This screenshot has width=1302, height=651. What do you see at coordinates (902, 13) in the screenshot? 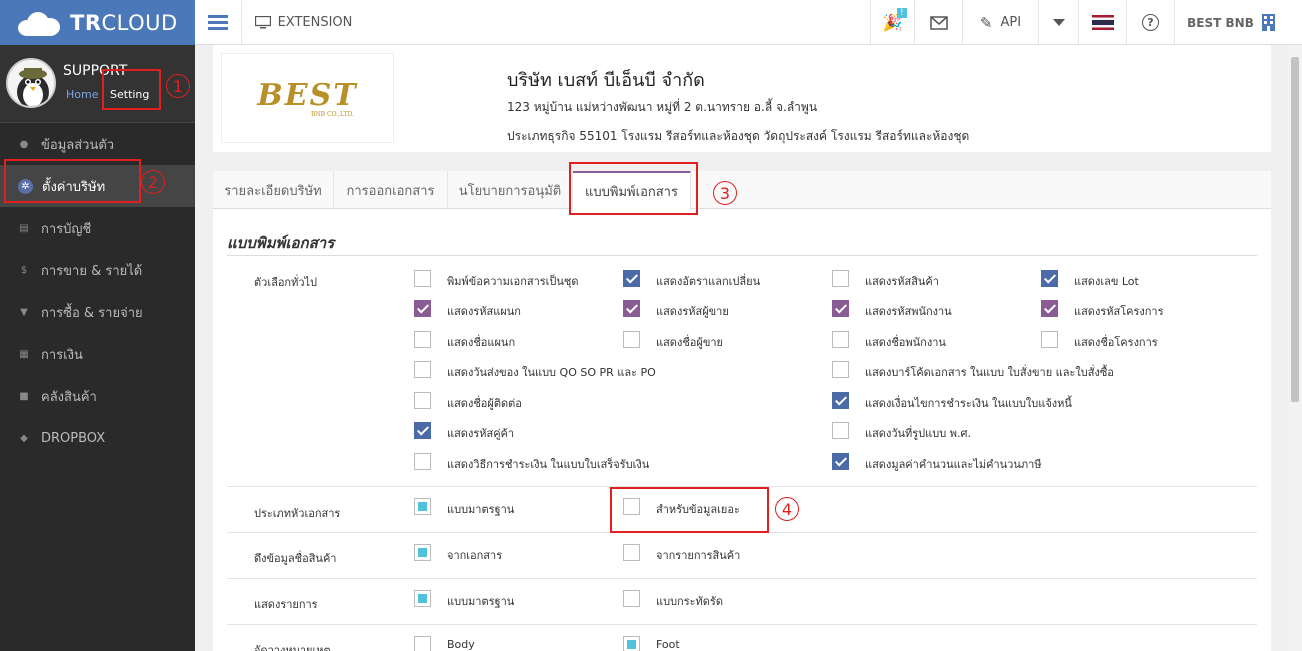
I see `notification-badge: !` at bounding box center [902, 13].